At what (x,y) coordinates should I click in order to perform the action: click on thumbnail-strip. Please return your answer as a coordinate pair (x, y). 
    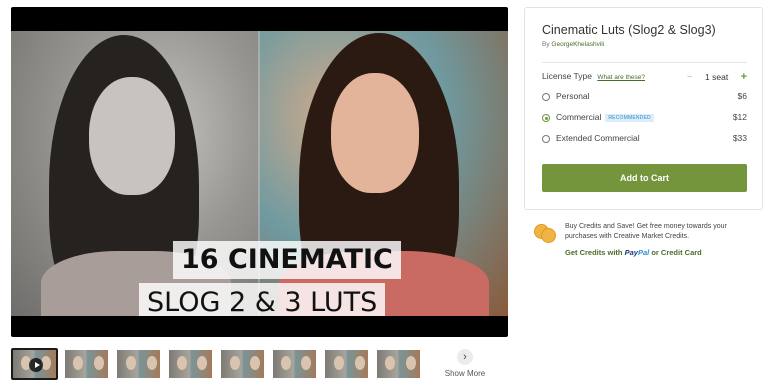
    Looking at the image, I should click on (216, 364).